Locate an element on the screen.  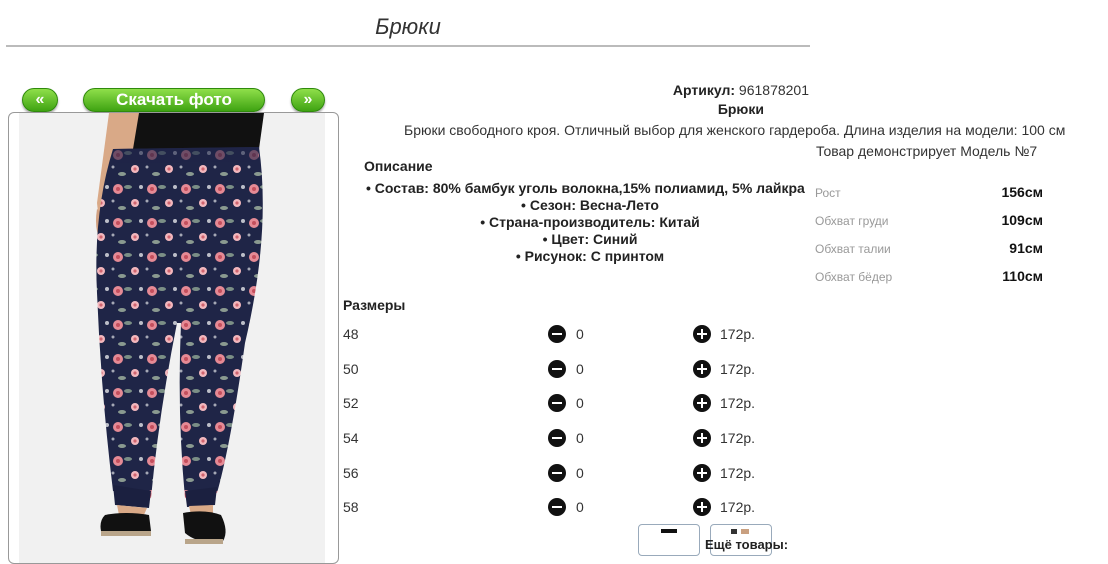
size-value: 58 is located at coordinates (351, 507).